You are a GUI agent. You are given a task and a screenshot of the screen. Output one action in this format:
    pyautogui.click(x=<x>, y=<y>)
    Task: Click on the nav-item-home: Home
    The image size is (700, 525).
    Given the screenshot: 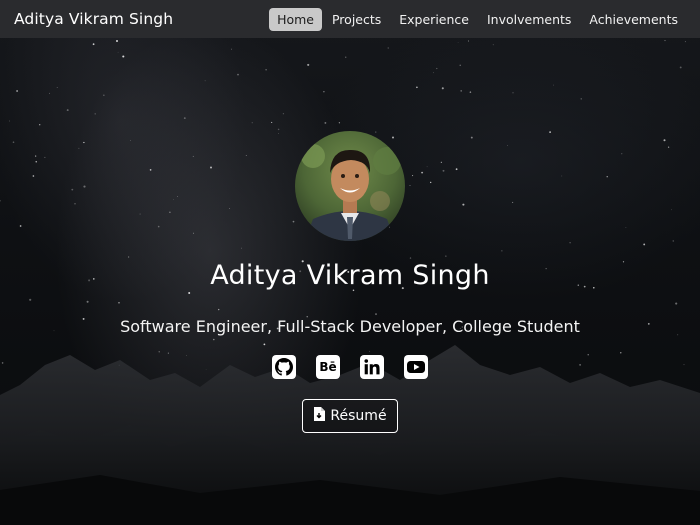 What is the action you would take?
    pyautogui.click(x=295, y=19)
    